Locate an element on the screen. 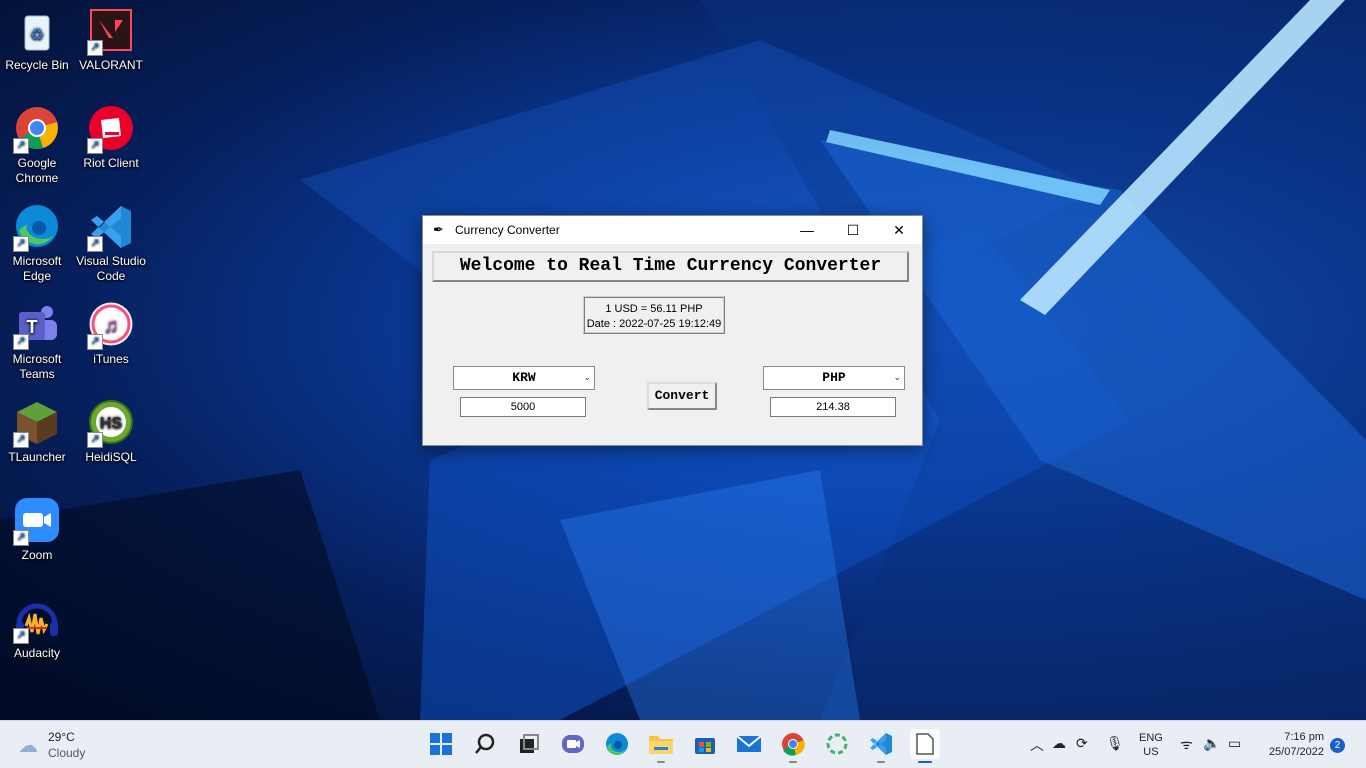 Image resolution: width=1366 pixels, height=768 pixels. from-amount-input: 5000 is located at coordinates (523, 407).